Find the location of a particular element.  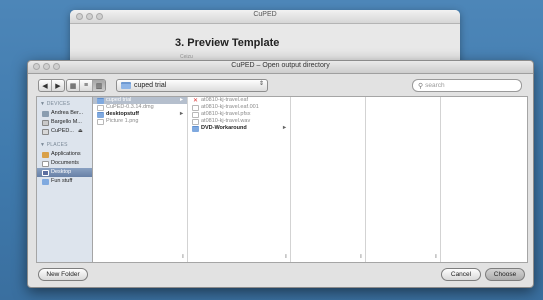

sidebar-item-fun-stuff: Fun stuff is located at coordinates (65, 181).